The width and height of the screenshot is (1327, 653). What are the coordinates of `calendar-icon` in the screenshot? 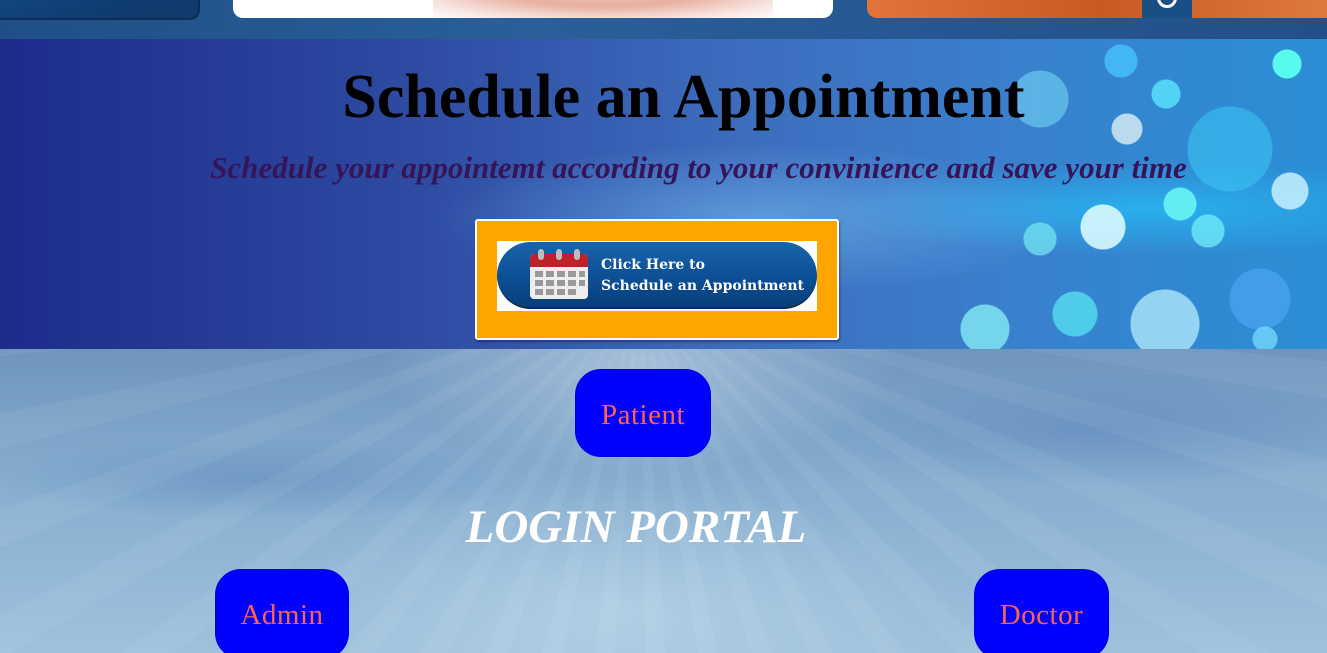 It's located at (559, 274).